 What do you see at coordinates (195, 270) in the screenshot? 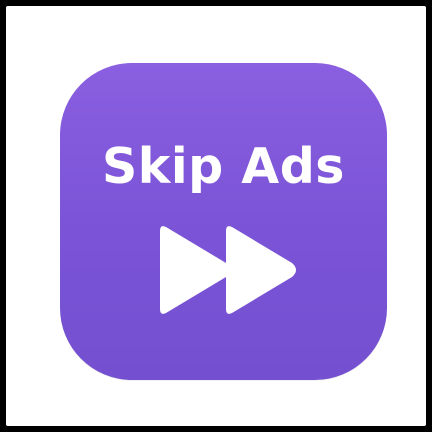
I see `fast-forward-left-triangle` at bounding box center [195, 270].